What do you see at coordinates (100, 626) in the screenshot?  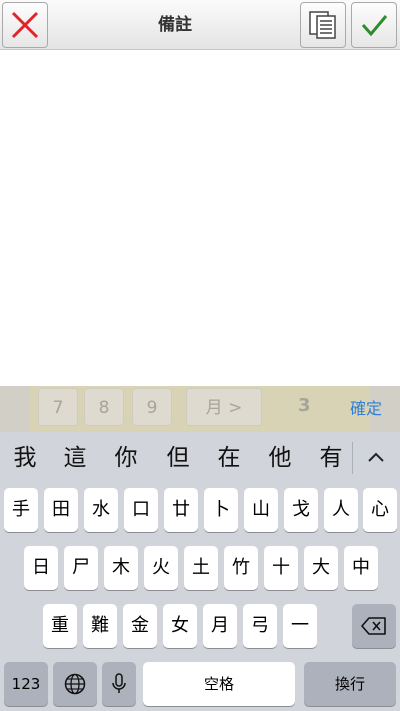 I see `key: 難` at bounding box center [100, 626].